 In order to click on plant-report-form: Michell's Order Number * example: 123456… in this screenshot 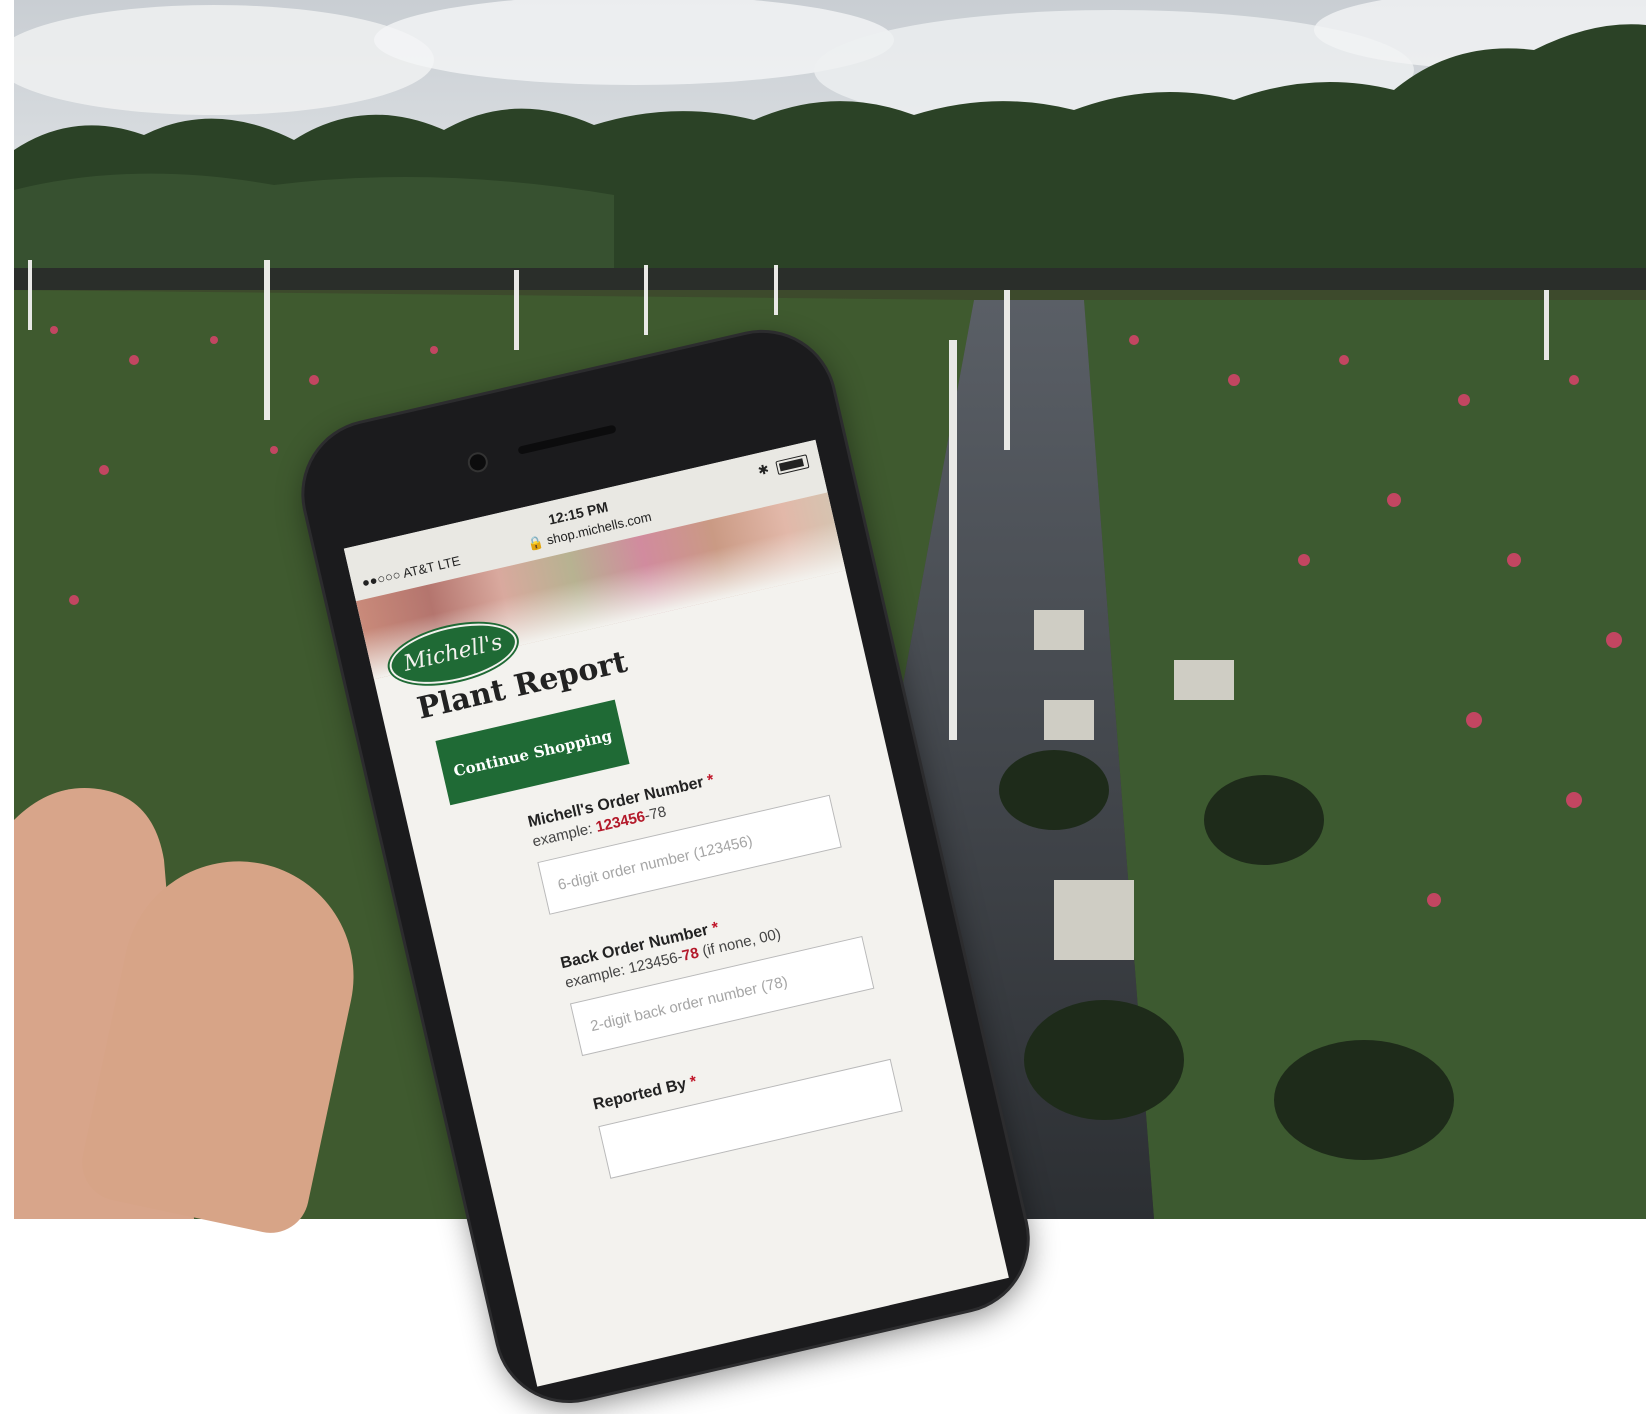, I will do `click(738, 979)`.